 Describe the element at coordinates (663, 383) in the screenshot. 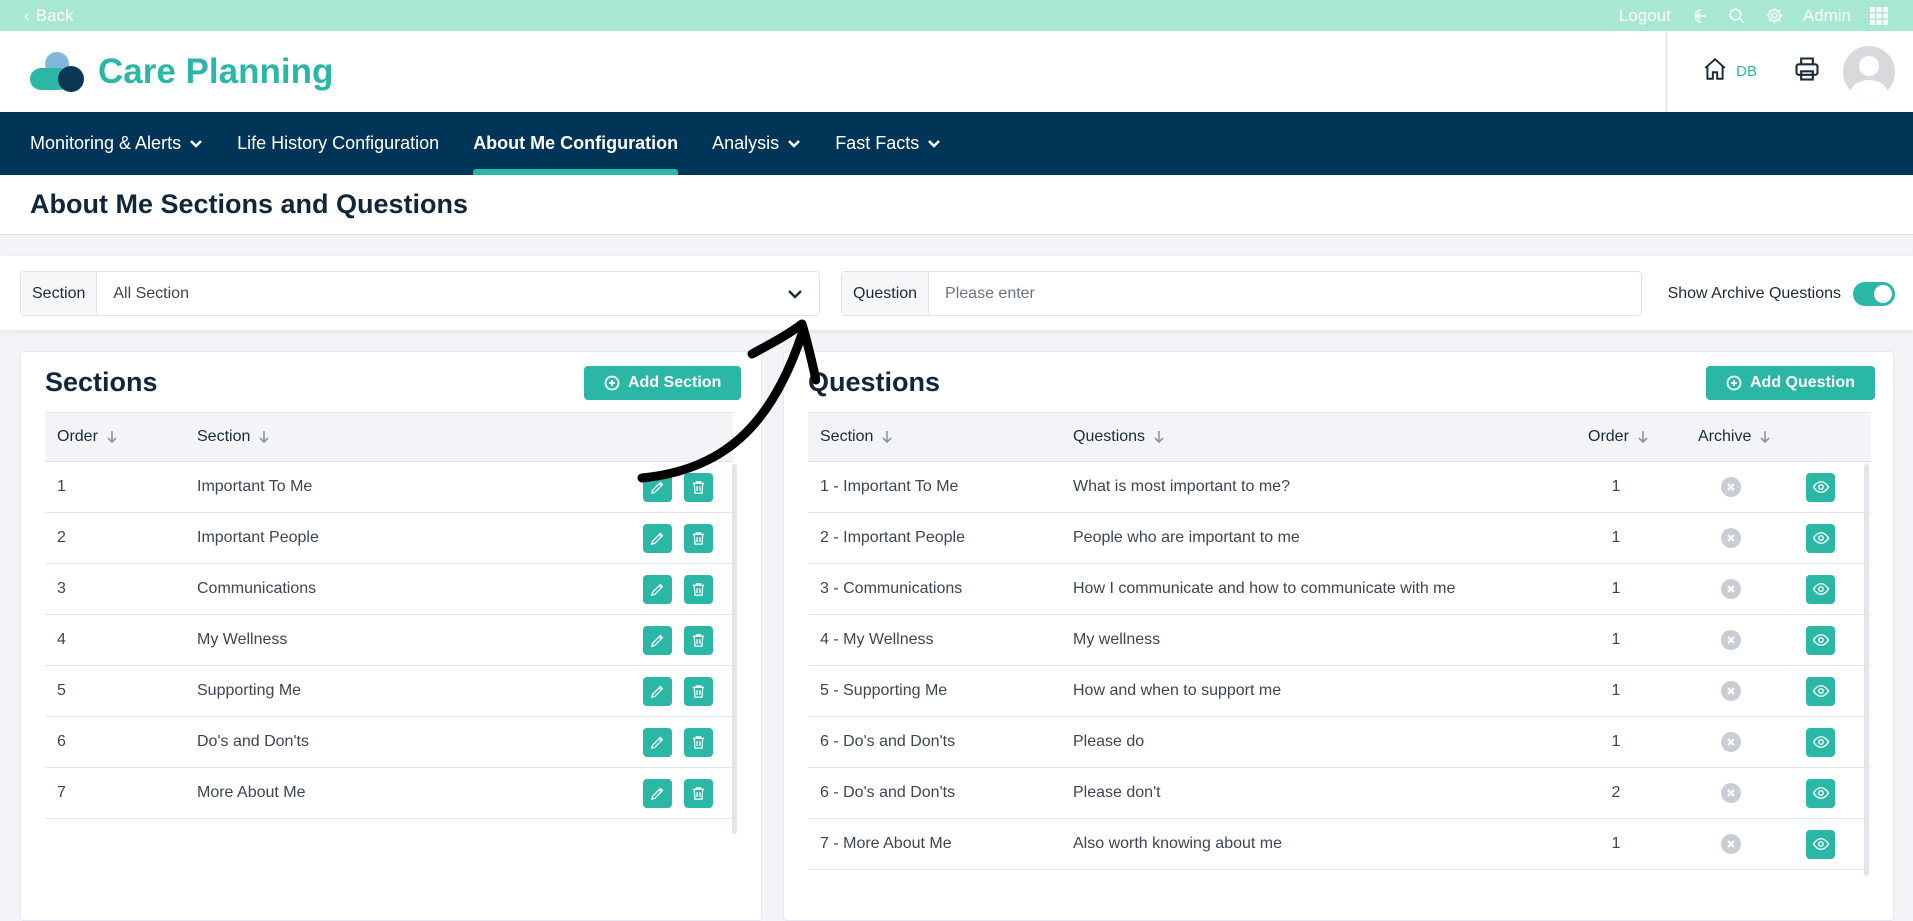

I see `add-section-button: Add Section` at that location.